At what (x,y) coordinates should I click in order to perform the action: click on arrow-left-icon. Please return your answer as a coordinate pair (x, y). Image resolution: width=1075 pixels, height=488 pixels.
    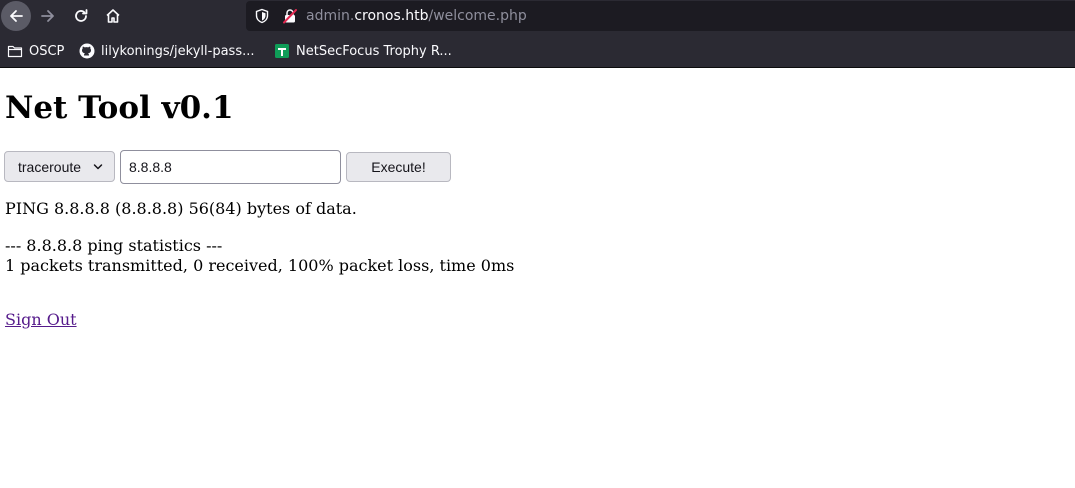
    Looking at the image, I should click on (16, 16).